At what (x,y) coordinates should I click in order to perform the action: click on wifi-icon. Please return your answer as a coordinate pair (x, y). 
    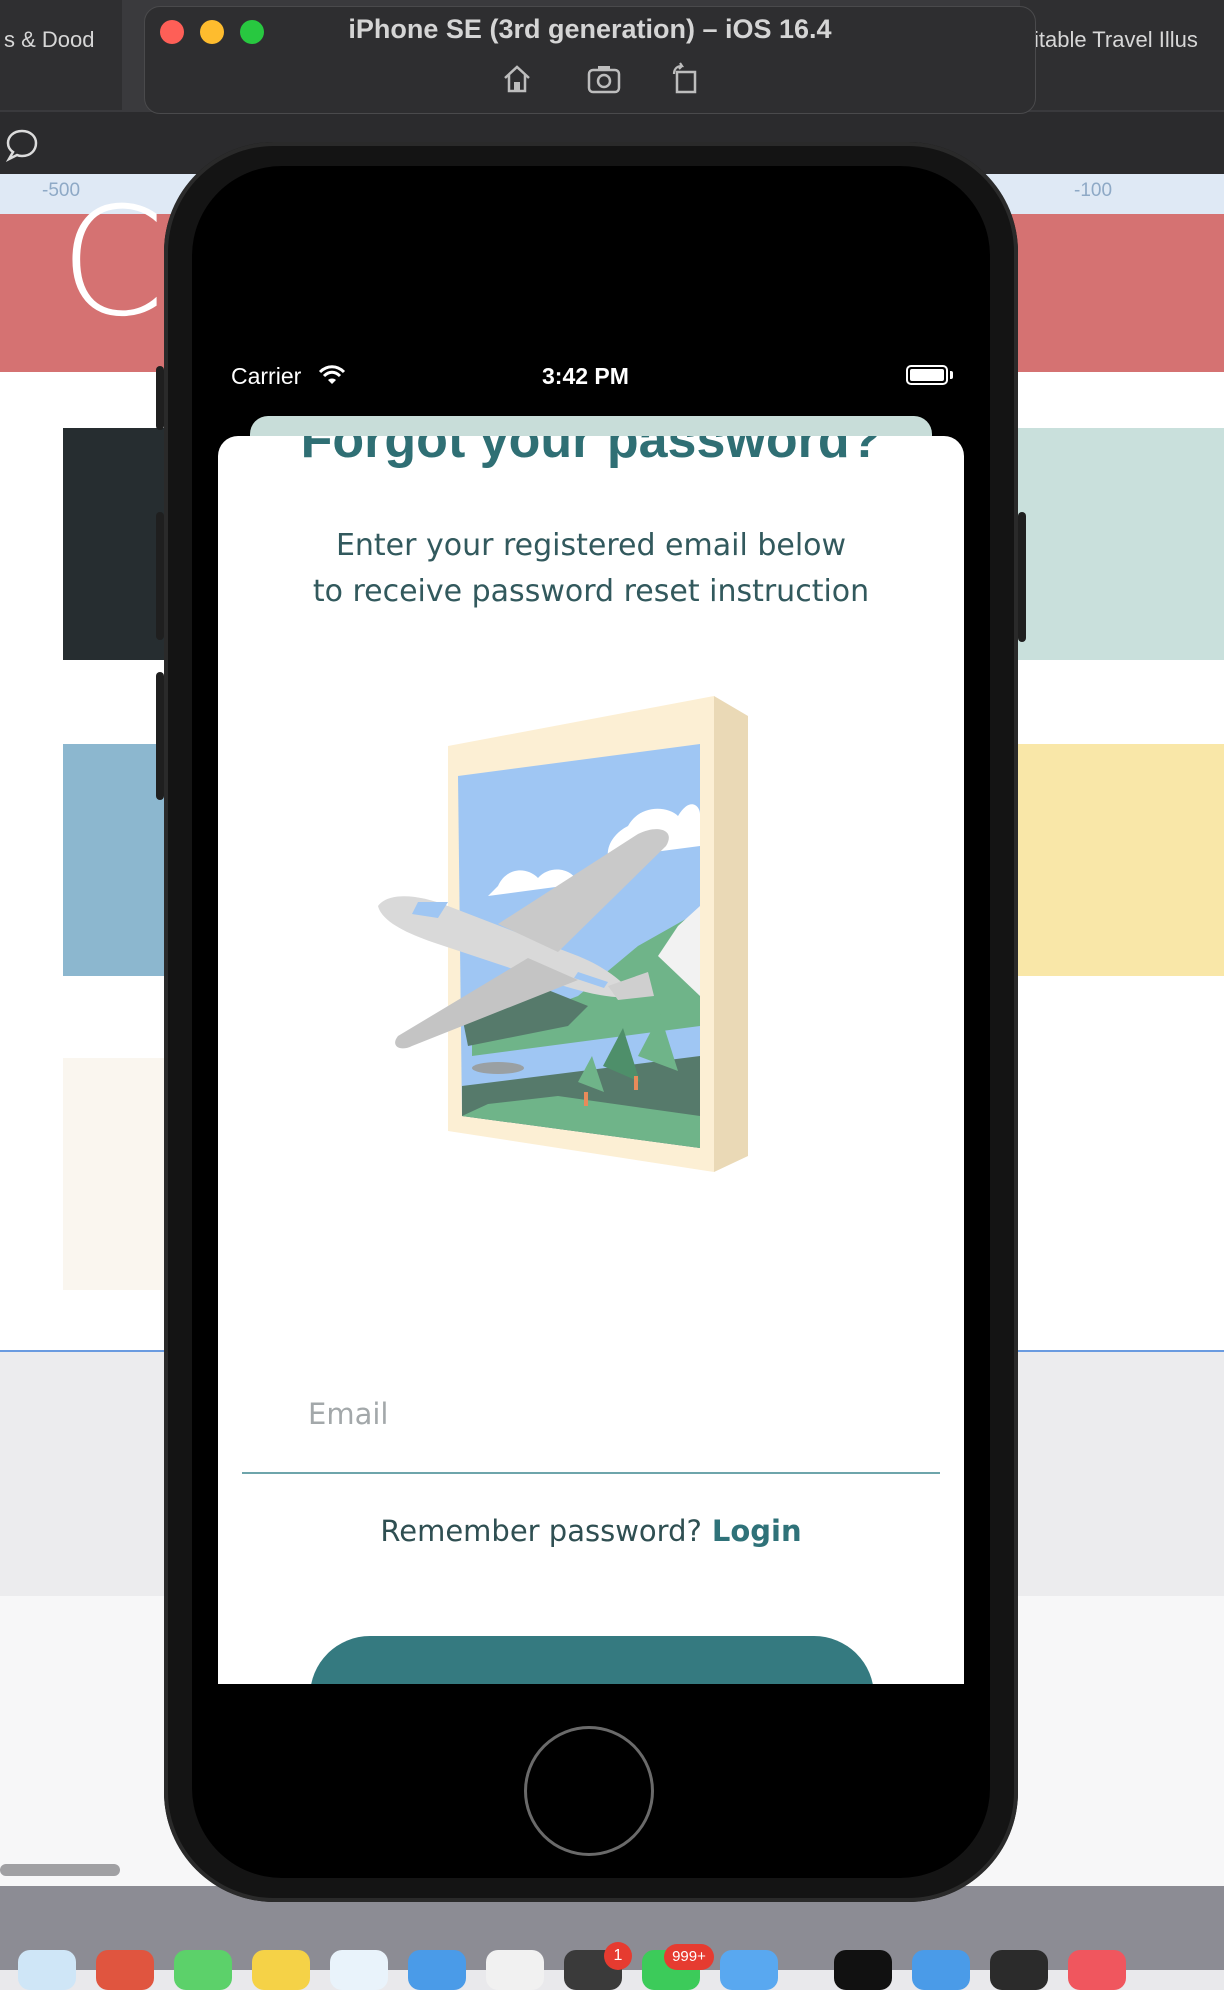
    Looking at the image, I should click on (332, 374).